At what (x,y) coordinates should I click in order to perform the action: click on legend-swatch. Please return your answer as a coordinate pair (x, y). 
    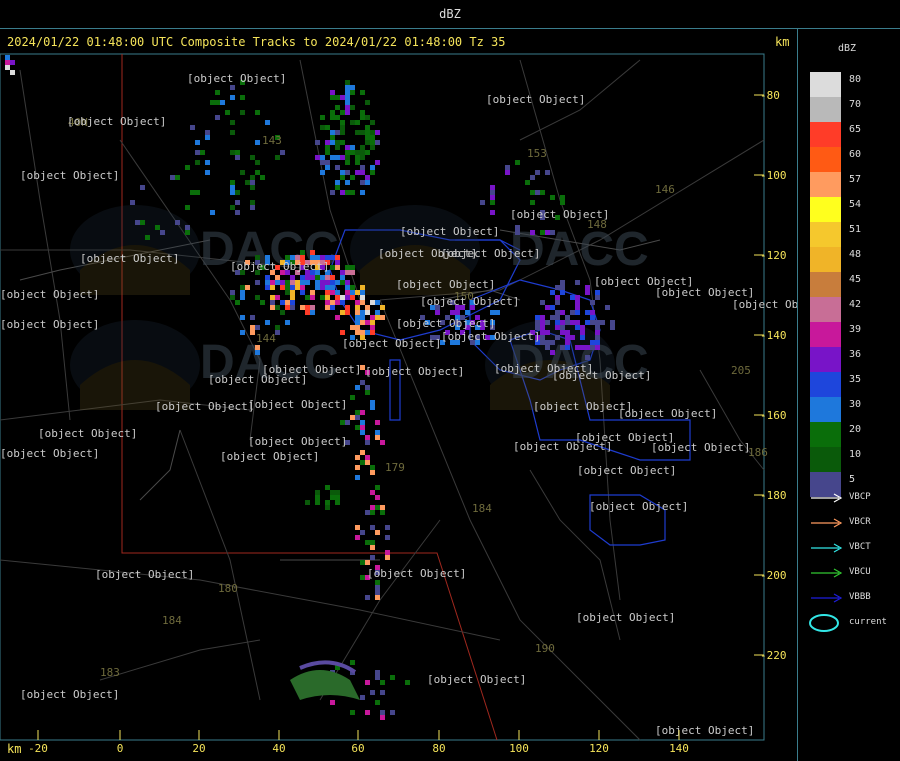
    Looking at the image, I should click on (825, 234).